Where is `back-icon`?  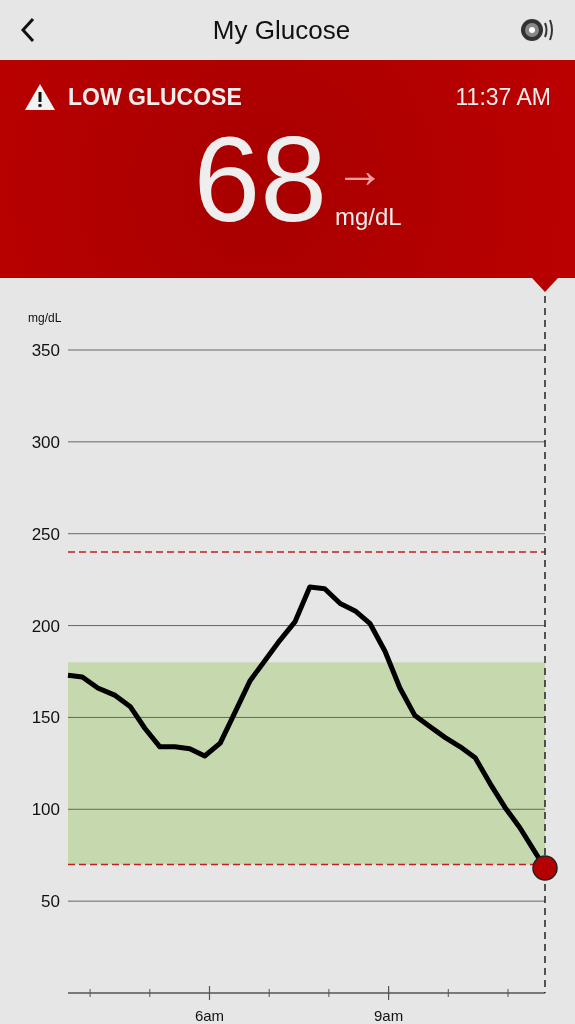 back-icon is located at coordinates (28, 30).